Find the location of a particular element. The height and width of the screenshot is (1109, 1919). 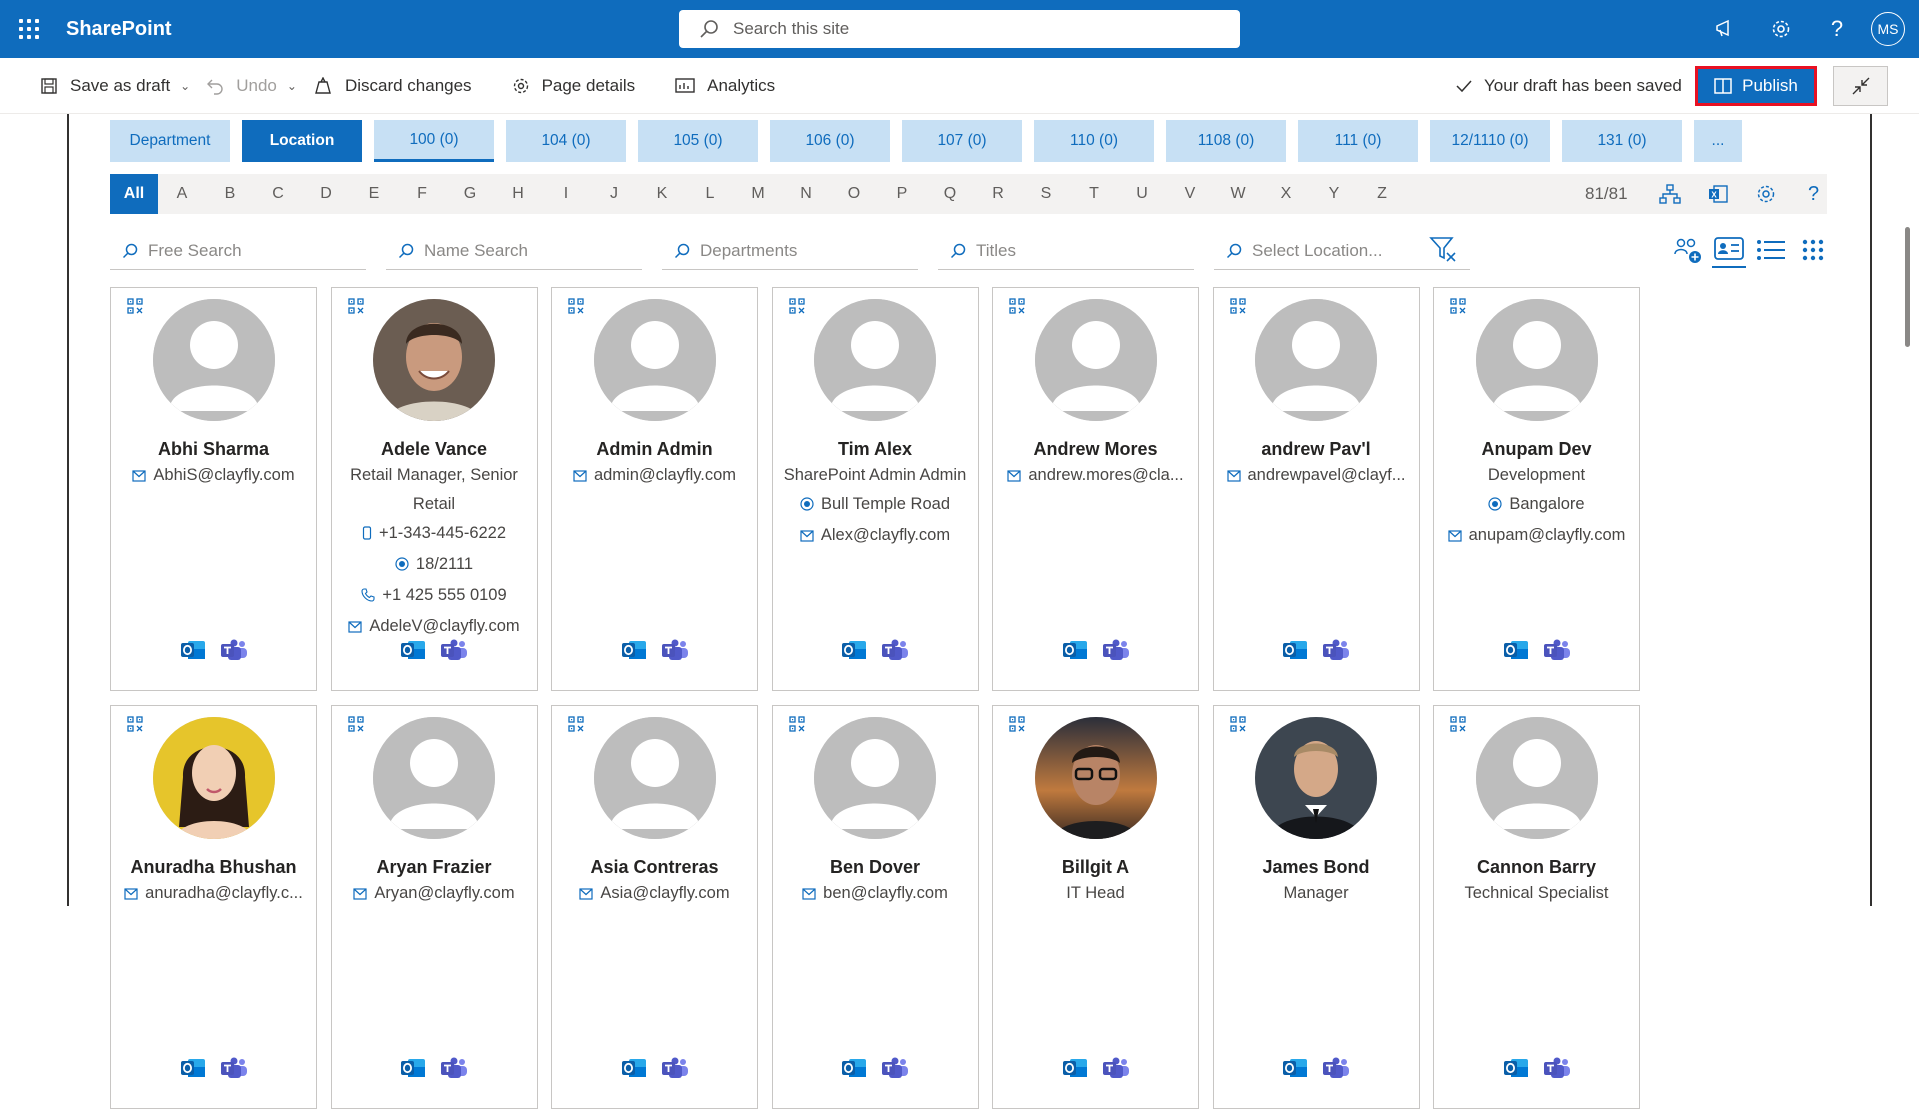

person-name: Anuradha Bhushan is located at coordinates (213, 867).